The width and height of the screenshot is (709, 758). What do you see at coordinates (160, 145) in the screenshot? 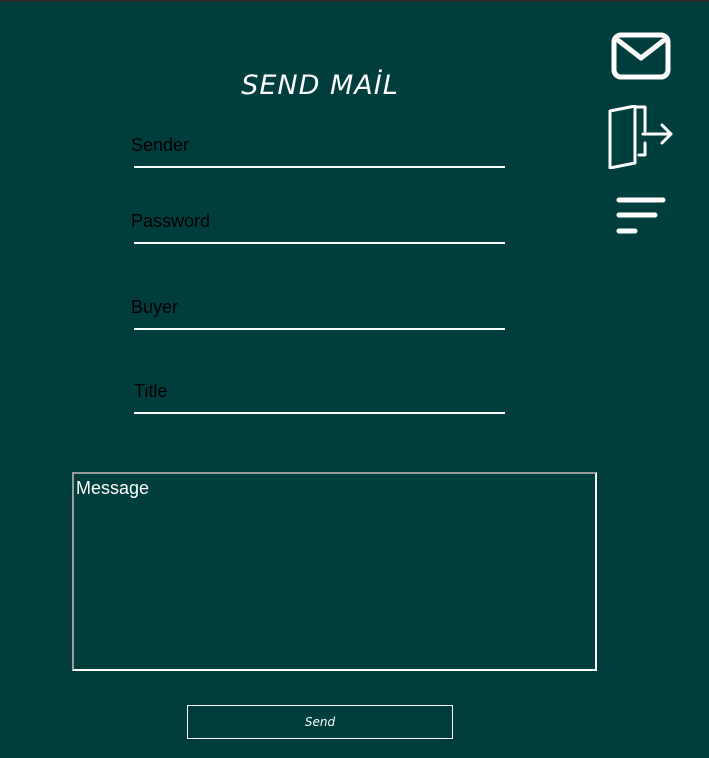
I see `sender-label: Sender` at bounding box center [160, 145].